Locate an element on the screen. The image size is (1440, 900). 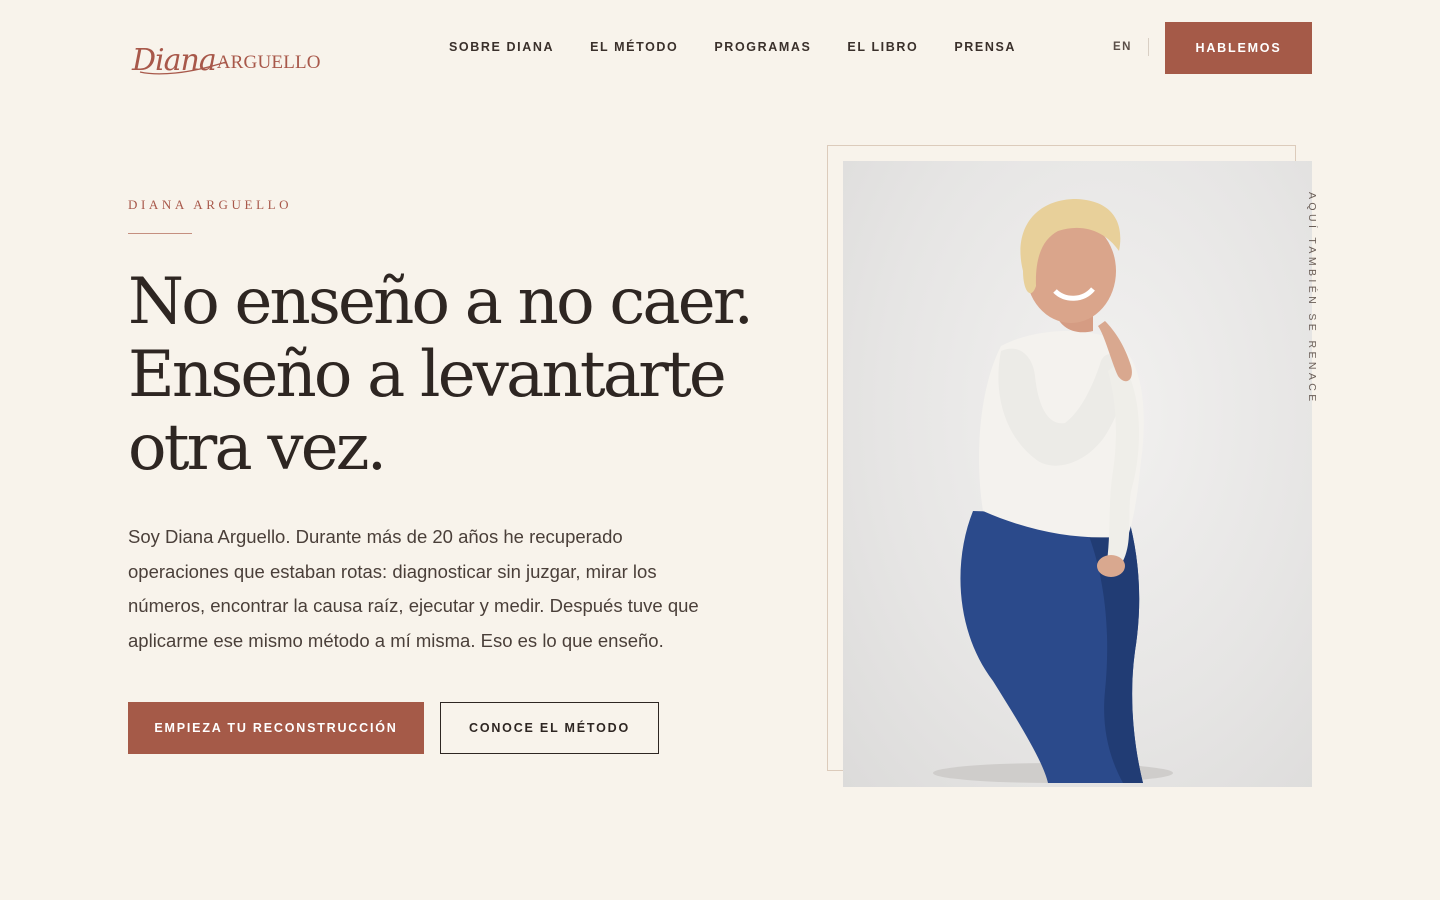
know-method-button: CONOCE EL MÉTODO is located at coordinates (549, 728).